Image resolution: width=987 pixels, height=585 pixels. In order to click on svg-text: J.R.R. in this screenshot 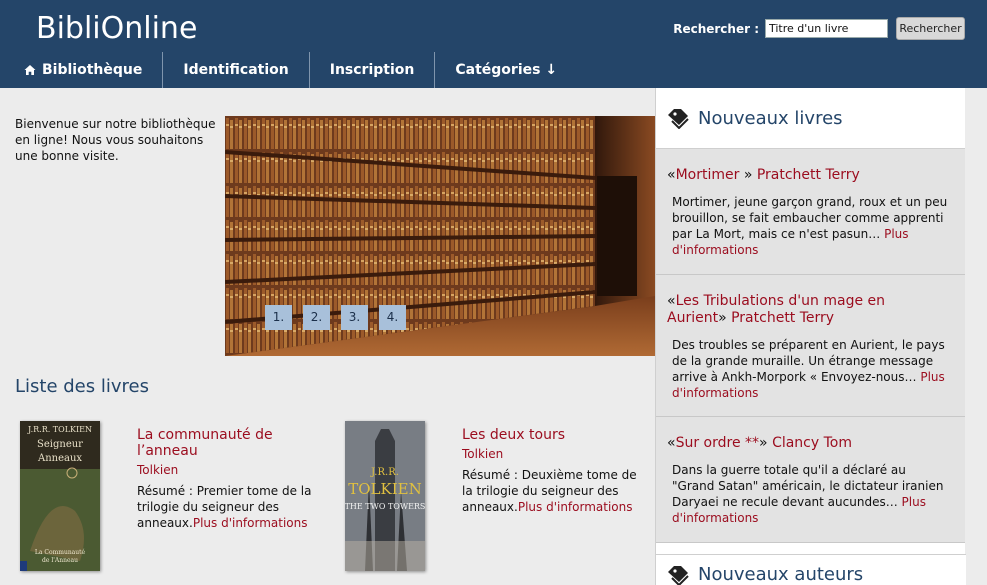, I will do `click(384, 472)`.